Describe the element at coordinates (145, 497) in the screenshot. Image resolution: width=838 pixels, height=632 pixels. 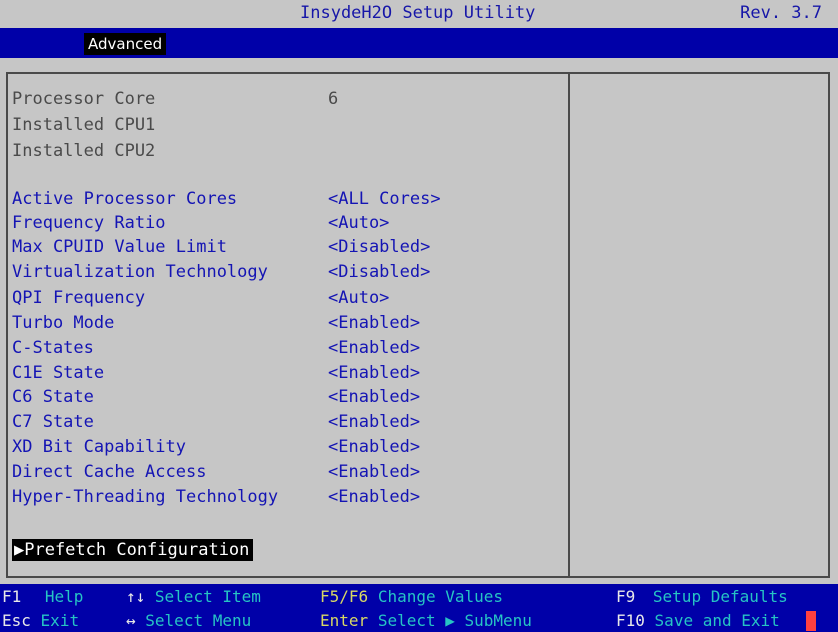
I see `option-label: Hyper-Threading Technology` at that location.